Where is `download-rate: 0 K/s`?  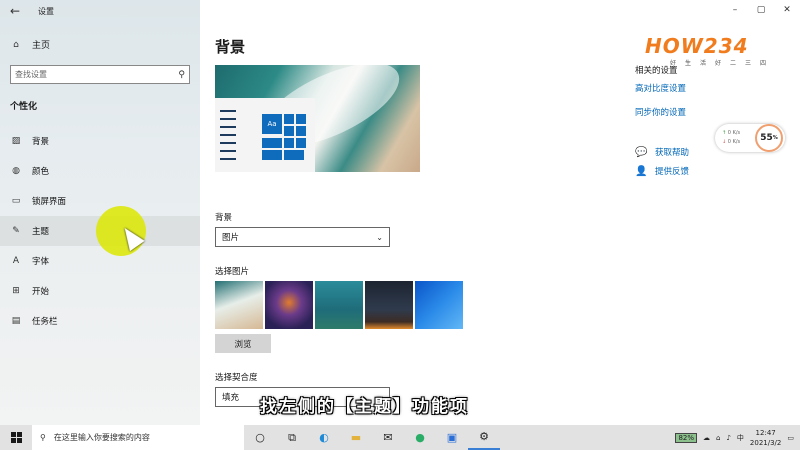 download-rate: 0 K/s is located at coordinates (734, 142).